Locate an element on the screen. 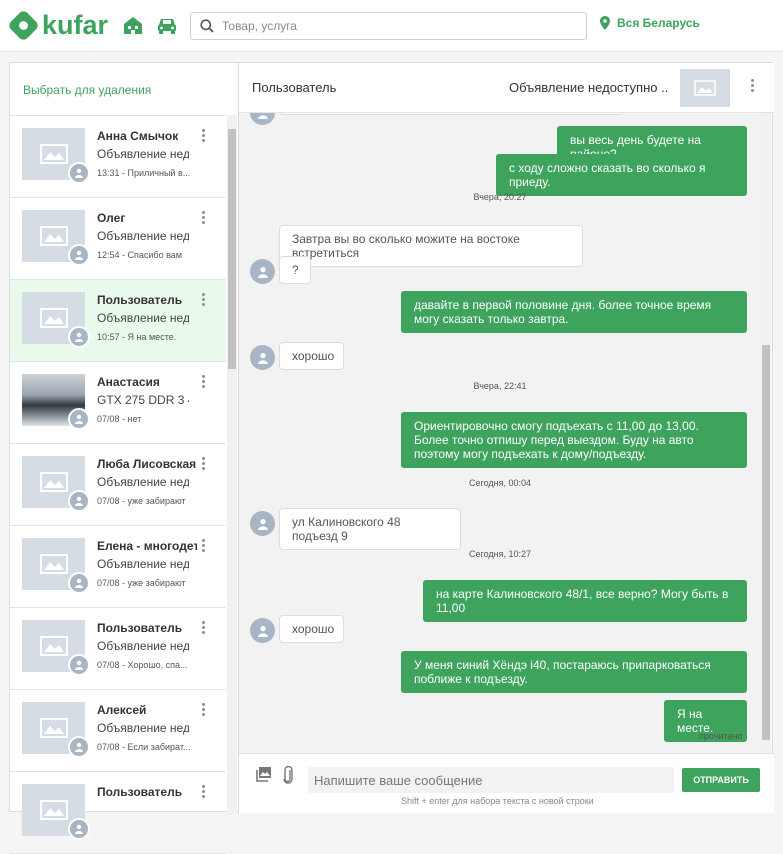 This screenshot has width=783, height=854. conversation-last-message: 10:57 - Я на месте. is located at coordinates (137, 337).